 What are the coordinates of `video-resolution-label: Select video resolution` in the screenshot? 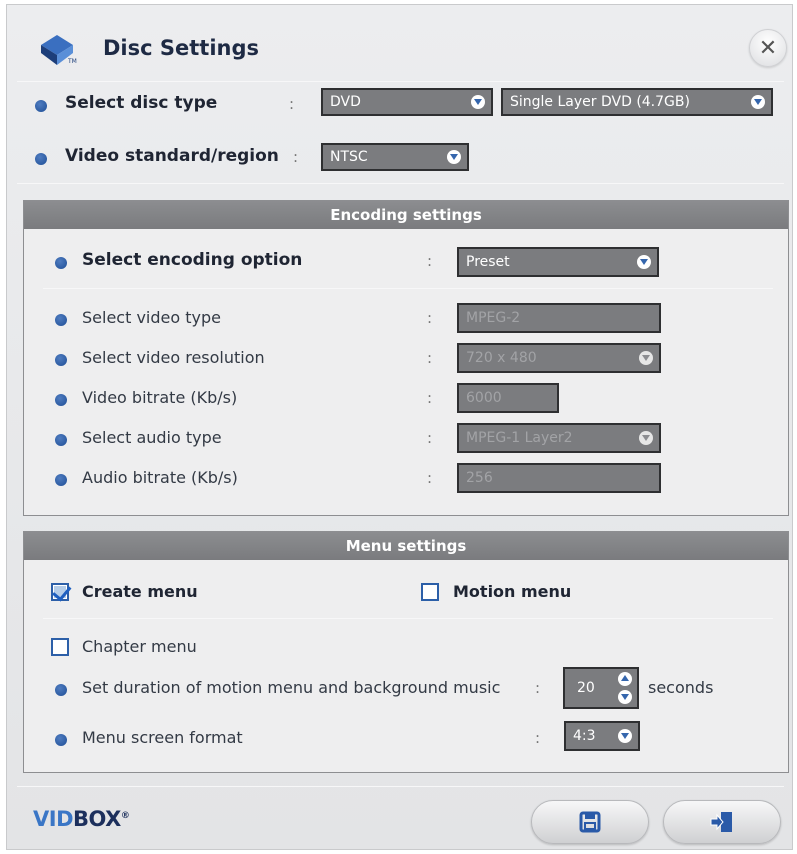 It's located at (173, 357).